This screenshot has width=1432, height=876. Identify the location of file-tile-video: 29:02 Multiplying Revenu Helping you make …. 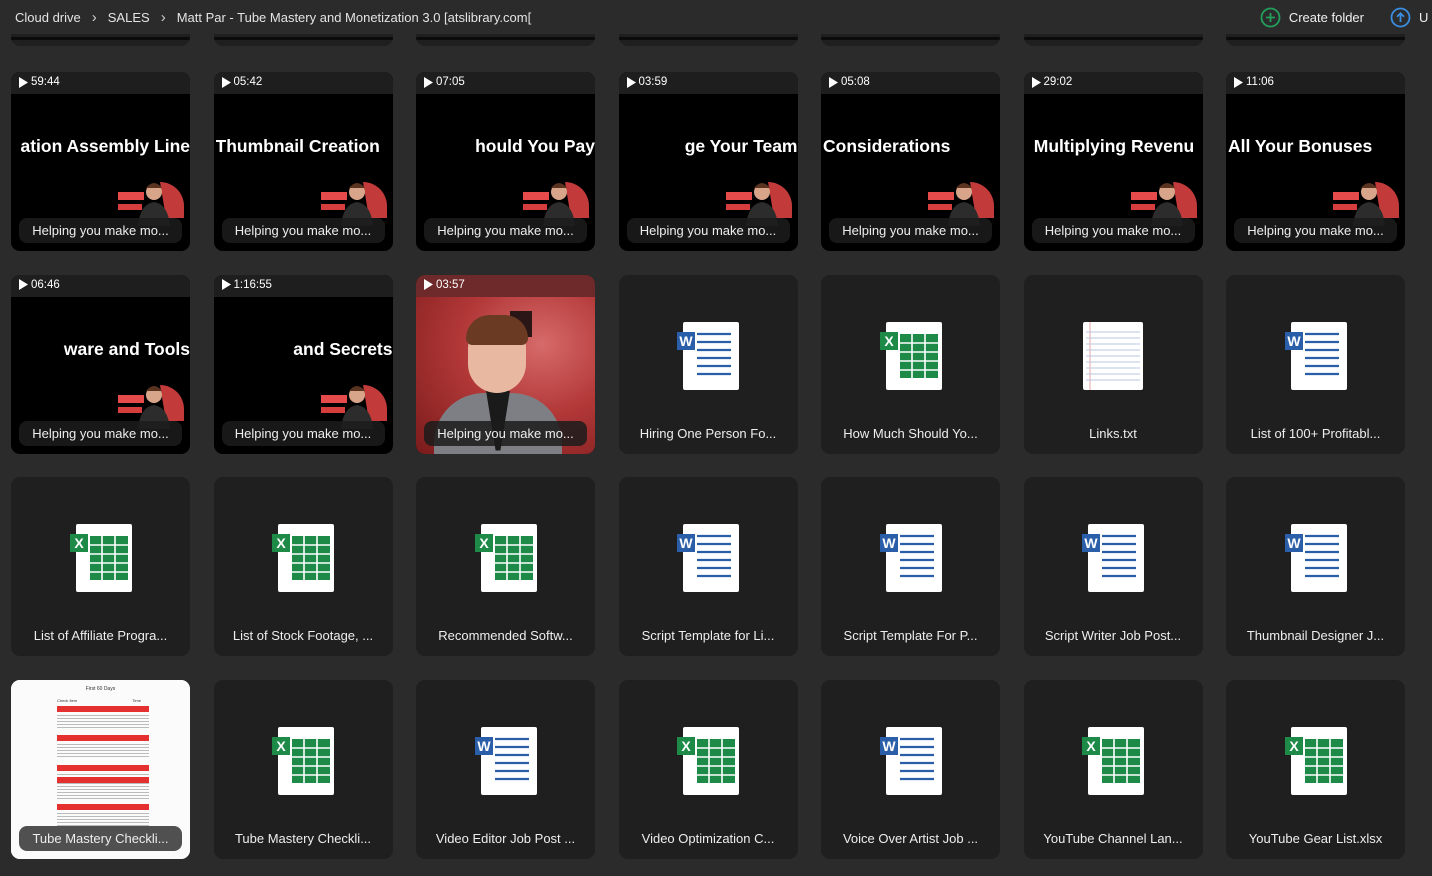
(1113, 161).